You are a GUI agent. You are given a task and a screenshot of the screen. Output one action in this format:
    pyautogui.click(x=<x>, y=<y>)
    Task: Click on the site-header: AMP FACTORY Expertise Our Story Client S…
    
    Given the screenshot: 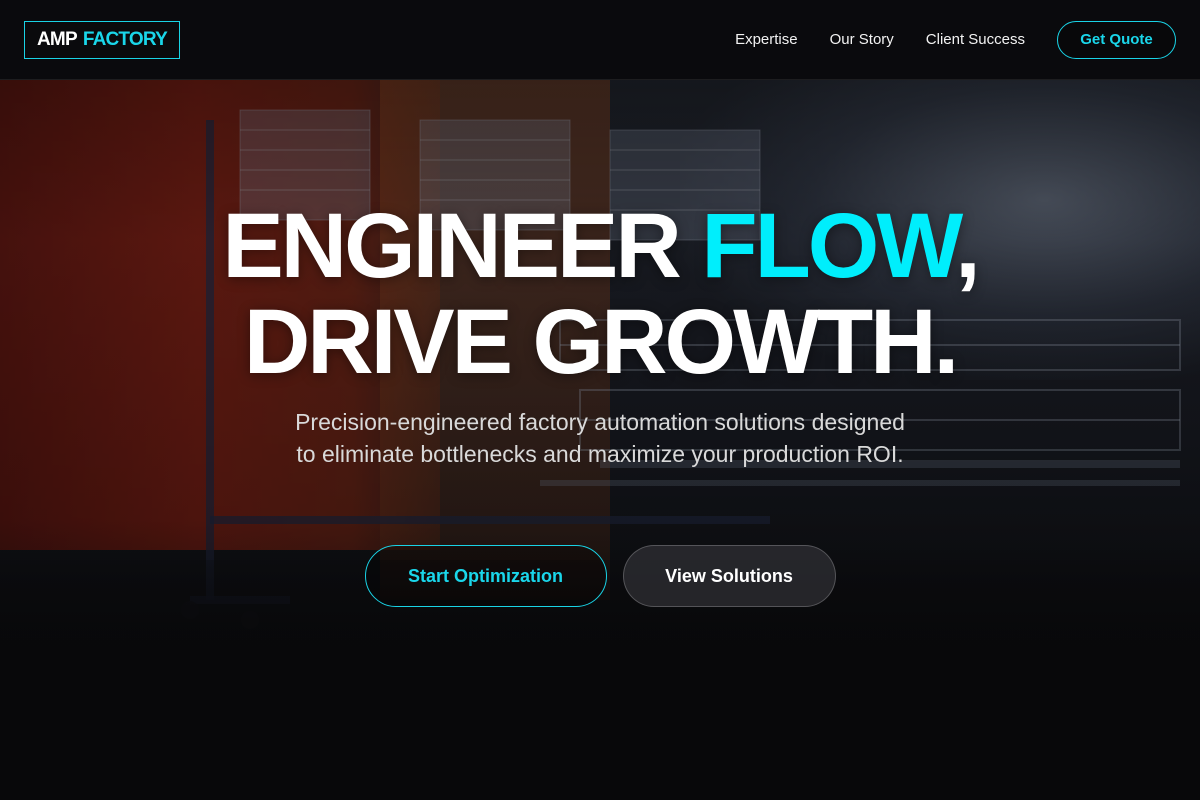 What is the action you would take?
    pyautogui.click(x=600, y=40)
    